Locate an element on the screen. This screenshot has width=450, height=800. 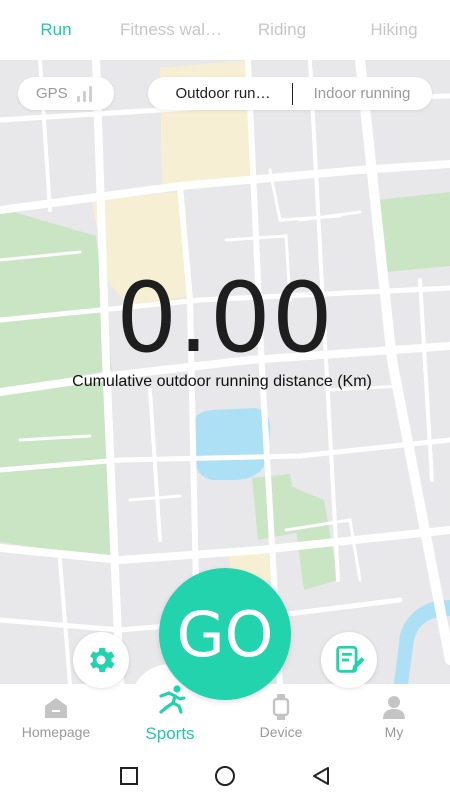
gear-icon is located at coordinates (102, 660).